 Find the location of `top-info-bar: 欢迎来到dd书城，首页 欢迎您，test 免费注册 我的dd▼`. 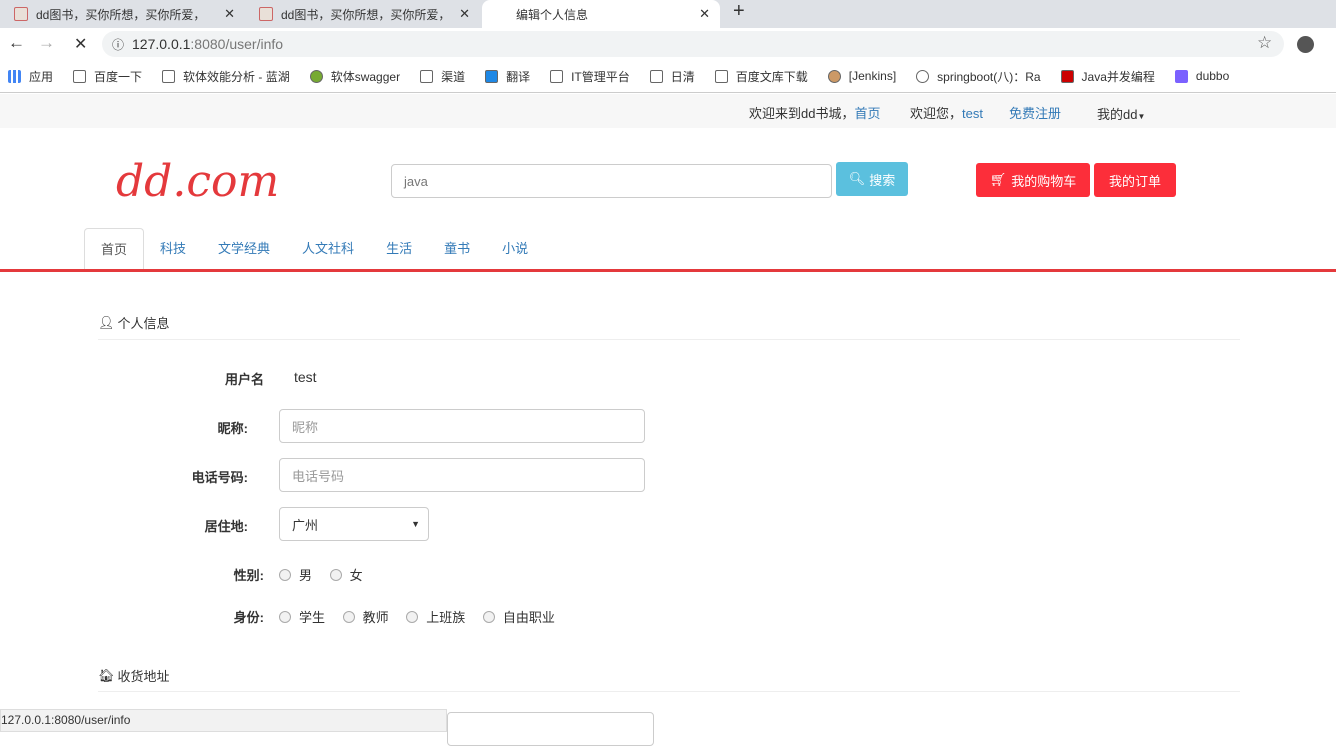

top-info-bar: 欢迎来到dd书城，首页 欢迎您，test 免费注册 我的dd▼ is located at coordinates (668, 111).